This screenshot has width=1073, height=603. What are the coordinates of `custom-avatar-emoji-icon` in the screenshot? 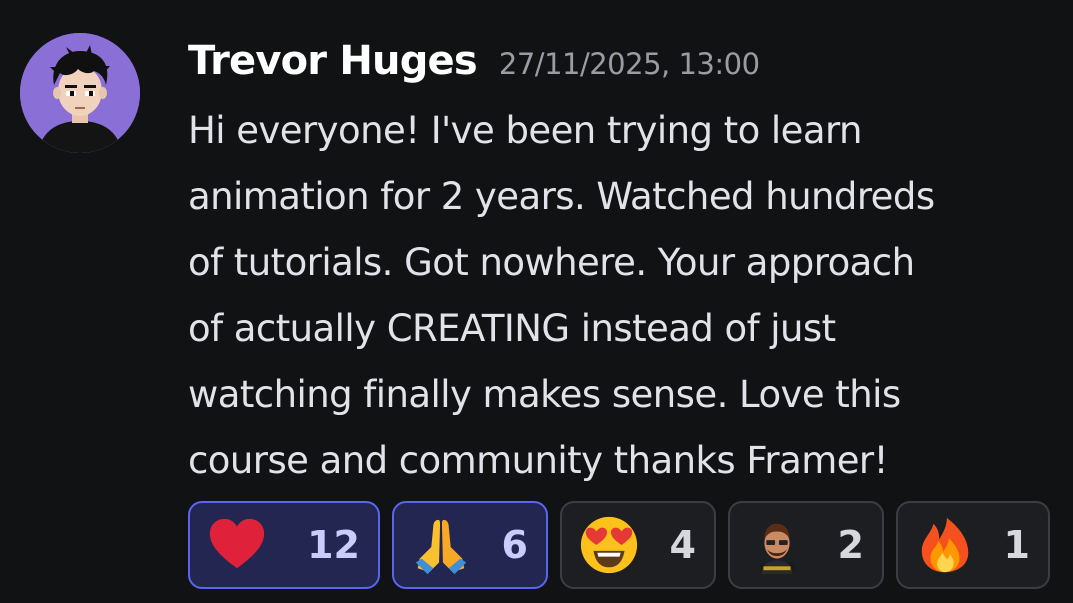 It's located at (777, 545).